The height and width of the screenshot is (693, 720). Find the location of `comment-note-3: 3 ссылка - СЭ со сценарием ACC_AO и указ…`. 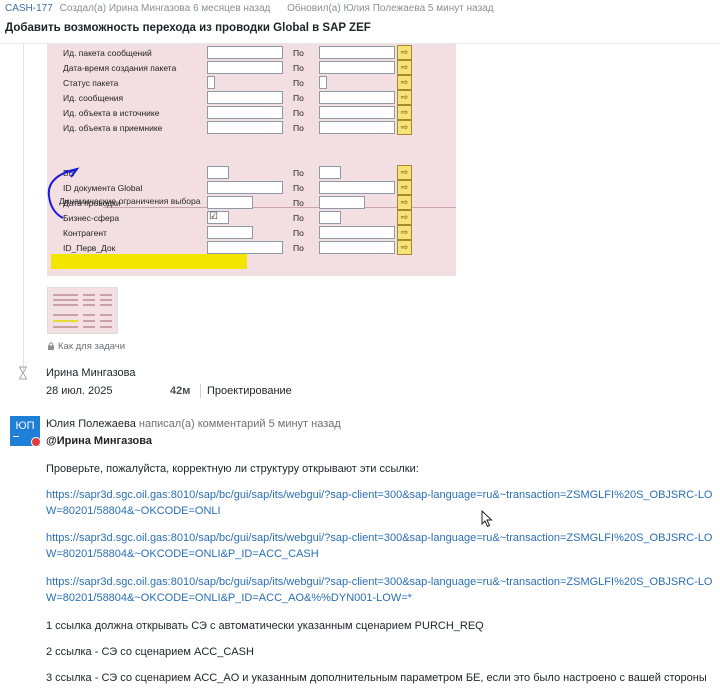

comment-note-3: 3 ссылка - СЭ со сценарием ACC_AO и указ… is located at coordinates (376, 678).